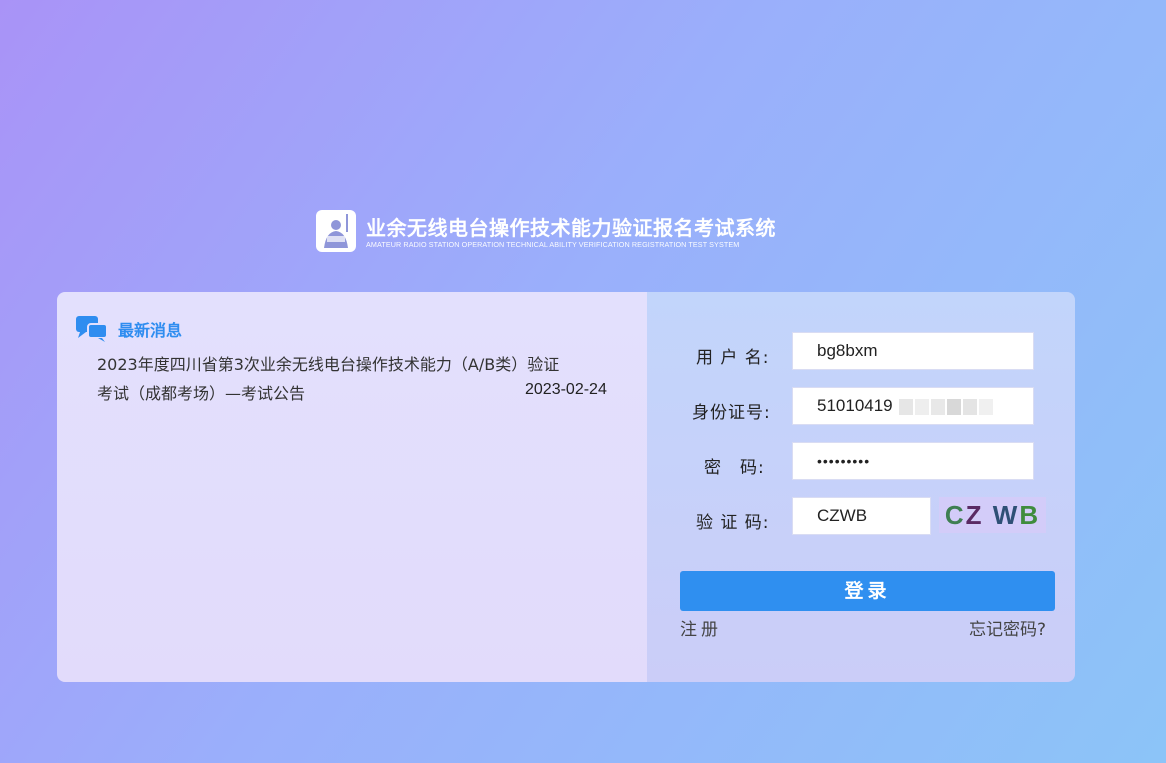  What do you see at coordinates (733, 358) in the screenshot?
I see `username-label: 用 户 名:` at bounding box center [733, 358].